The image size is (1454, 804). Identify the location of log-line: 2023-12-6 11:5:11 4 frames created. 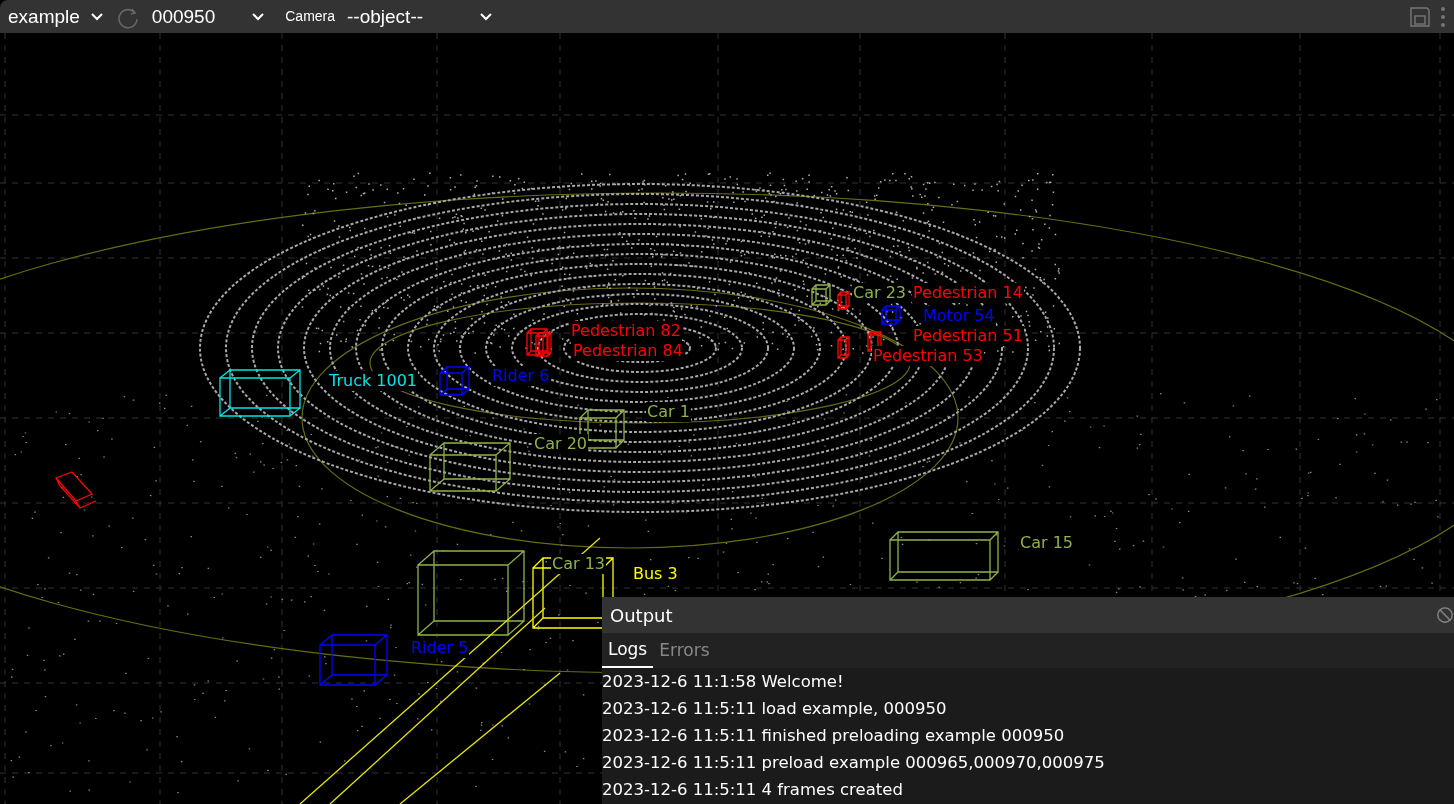
(753, 790).